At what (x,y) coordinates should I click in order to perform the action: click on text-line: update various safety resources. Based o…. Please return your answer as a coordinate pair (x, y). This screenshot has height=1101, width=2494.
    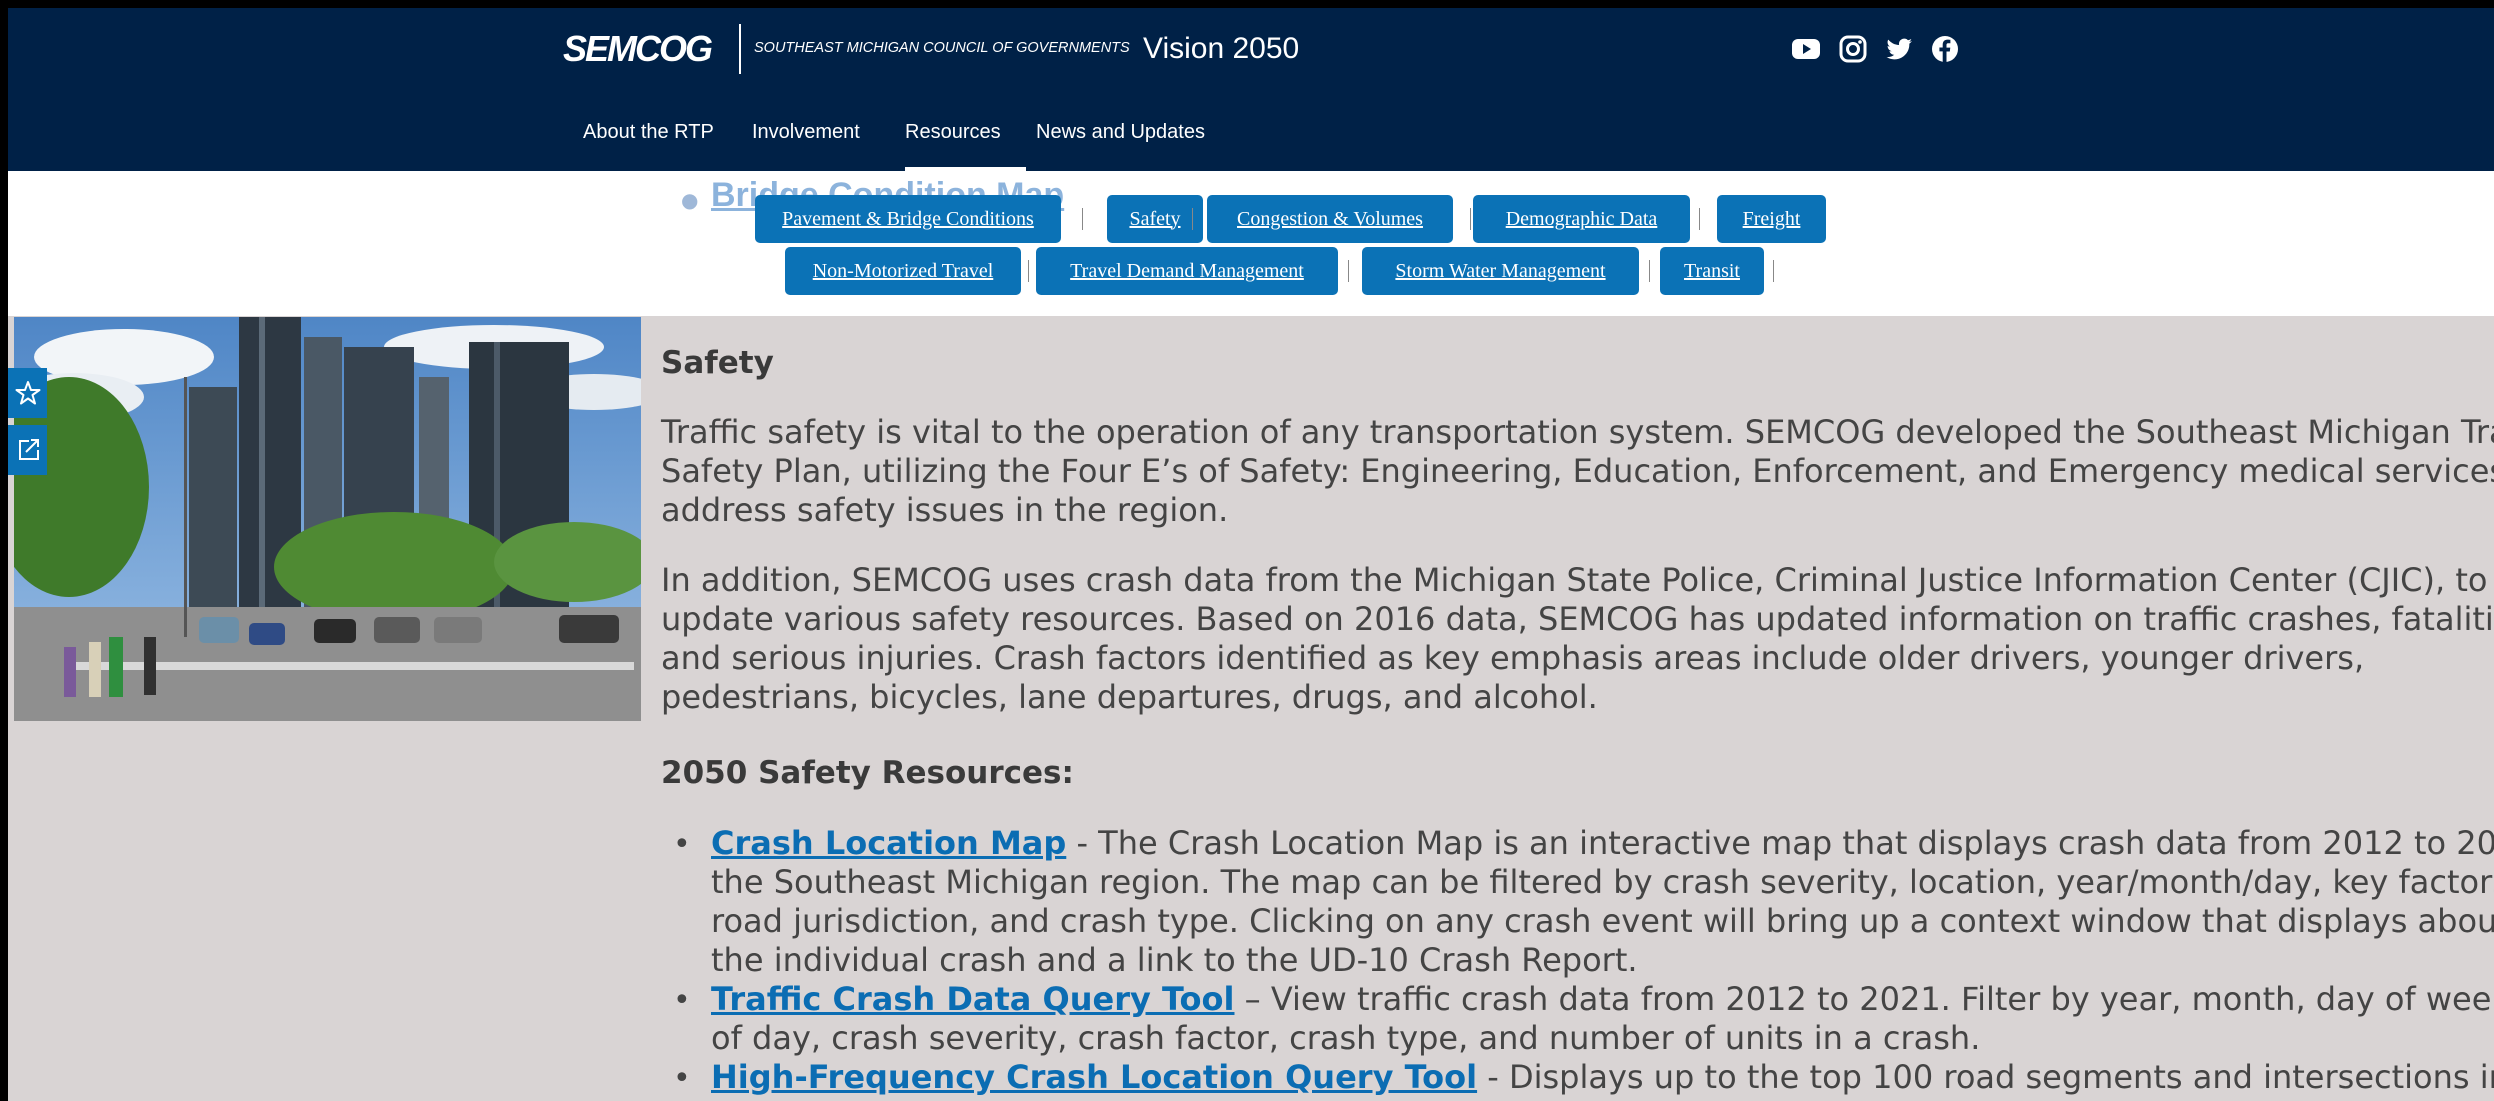
    Looking at the image, I should click on (1577, 619).